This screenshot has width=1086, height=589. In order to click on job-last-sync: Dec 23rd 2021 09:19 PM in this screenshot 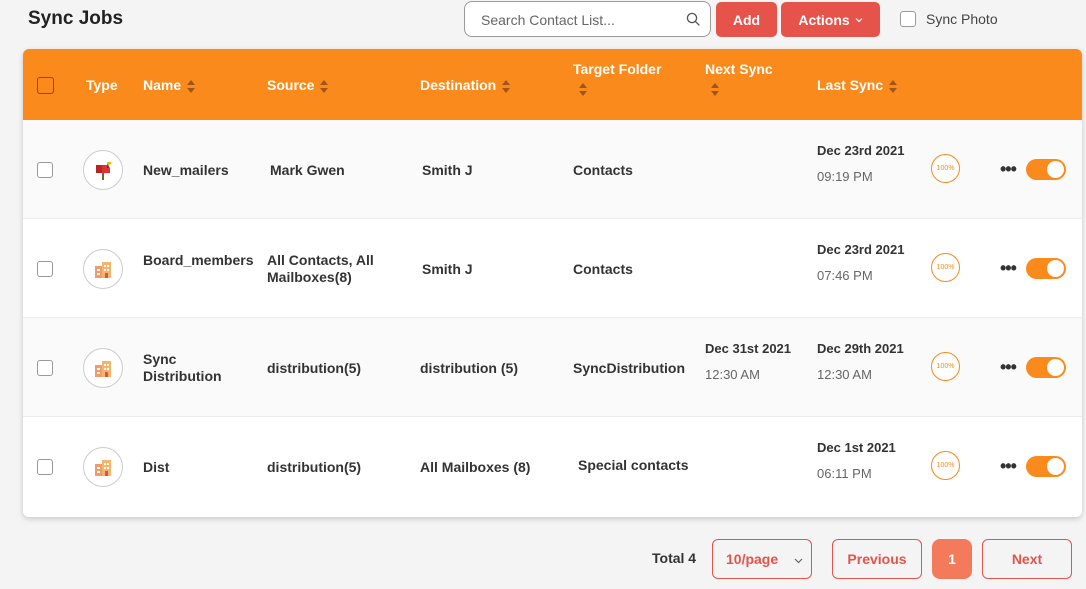, I will do `click(867, 163)`.